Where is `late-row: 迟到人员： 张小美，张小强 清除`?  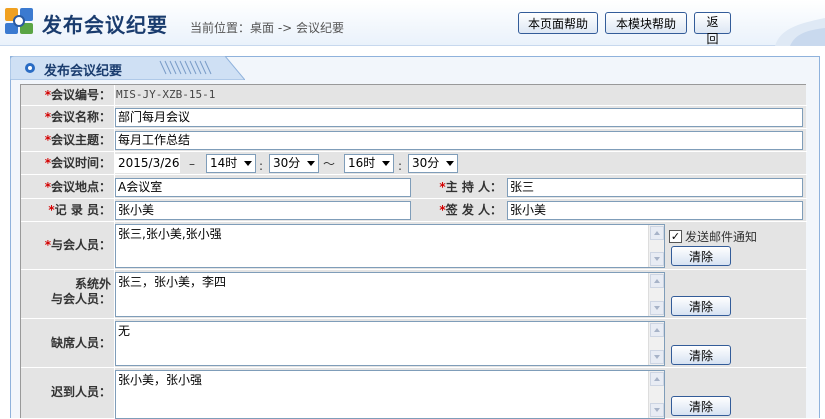 late-row: 迟到人员： 张小美，张小强 清除 is located at coordinates (414, 393).